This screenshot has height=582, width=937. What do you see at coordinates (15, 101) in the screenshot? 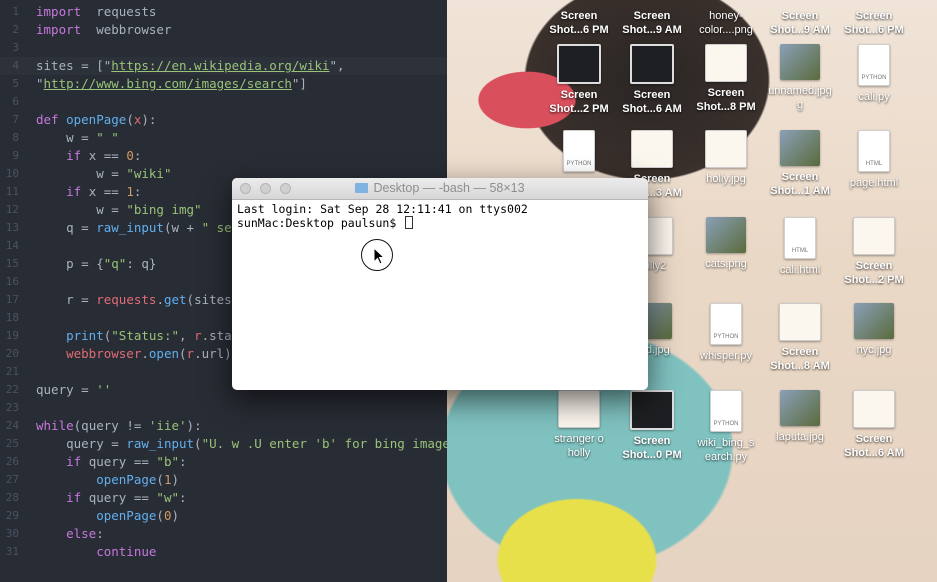
I see `line-number: 6` at bounding box center [15, 101].